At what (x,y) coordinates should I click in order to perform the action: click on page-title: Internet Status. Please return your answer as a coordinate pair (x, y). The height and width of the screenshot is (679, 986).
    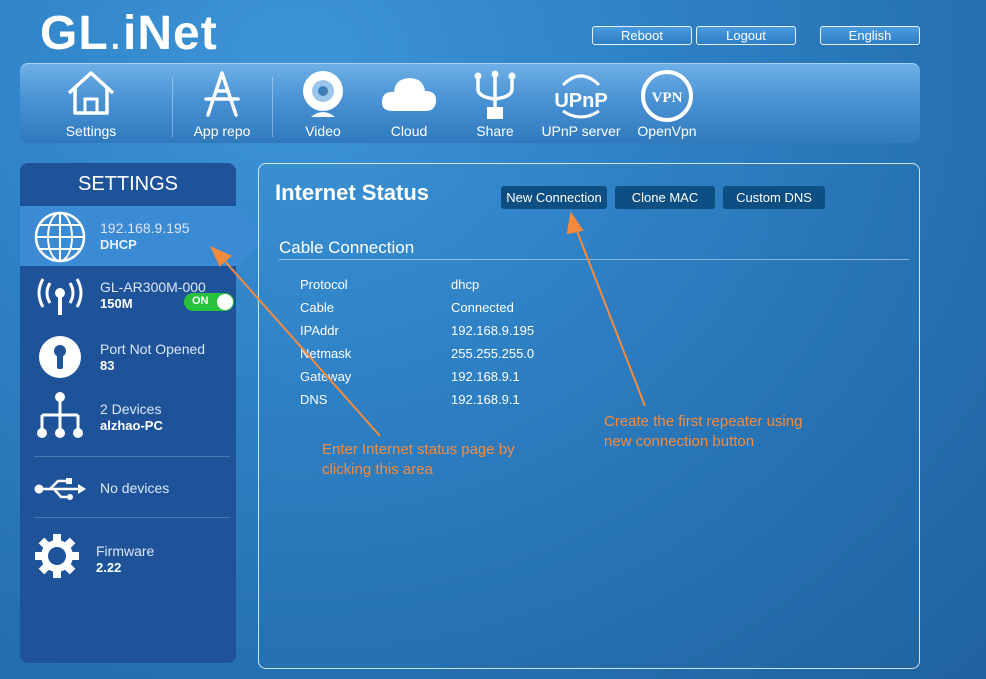
    Looking at the image, I should click on (352, 192).